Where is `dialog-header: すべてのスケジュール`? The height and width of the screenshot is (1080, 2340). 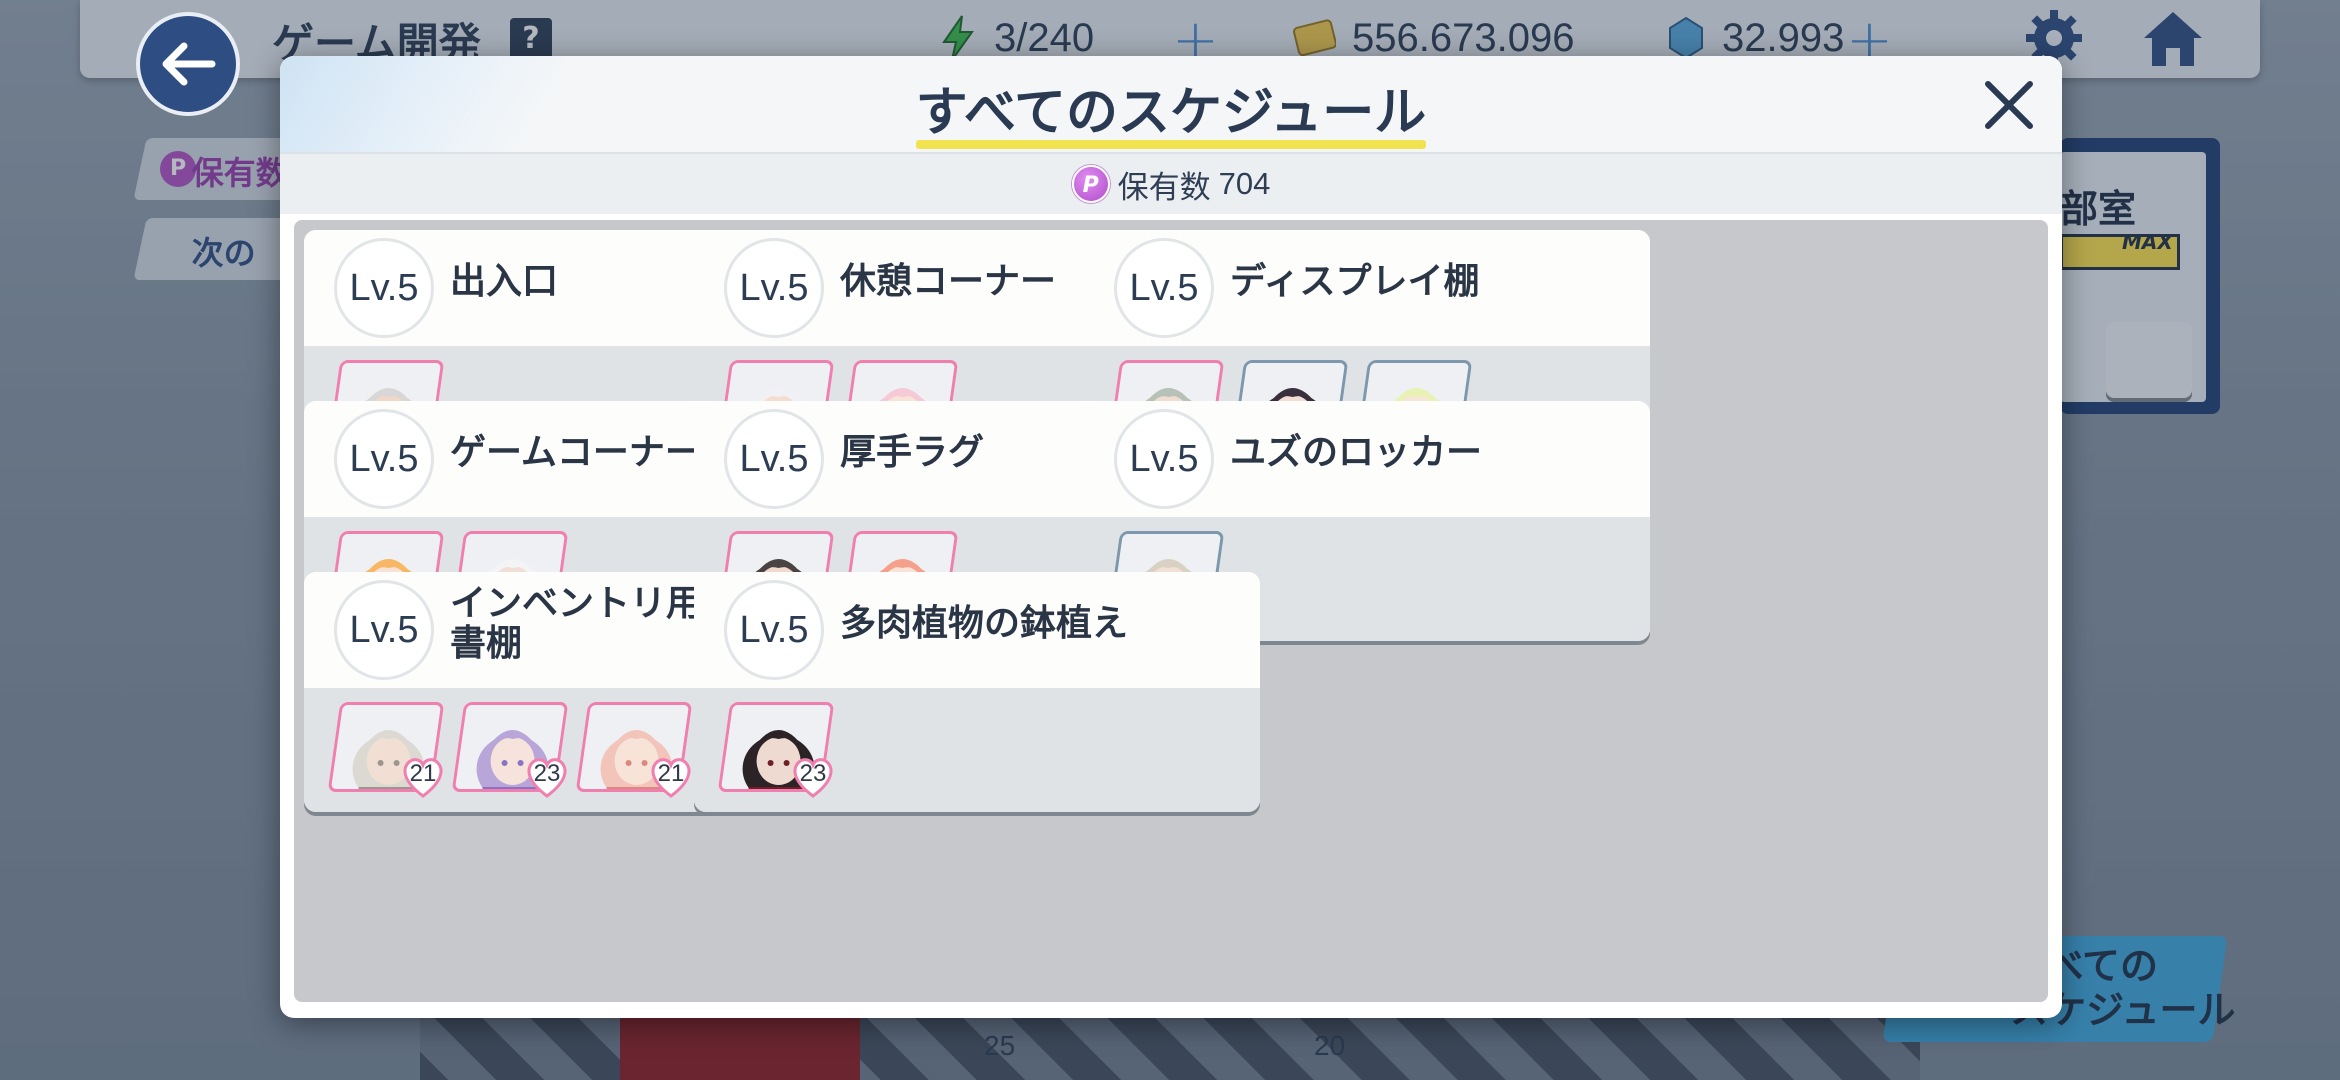 dialog-header: すべてのスケジュール is located at coordinates (1171, 104).